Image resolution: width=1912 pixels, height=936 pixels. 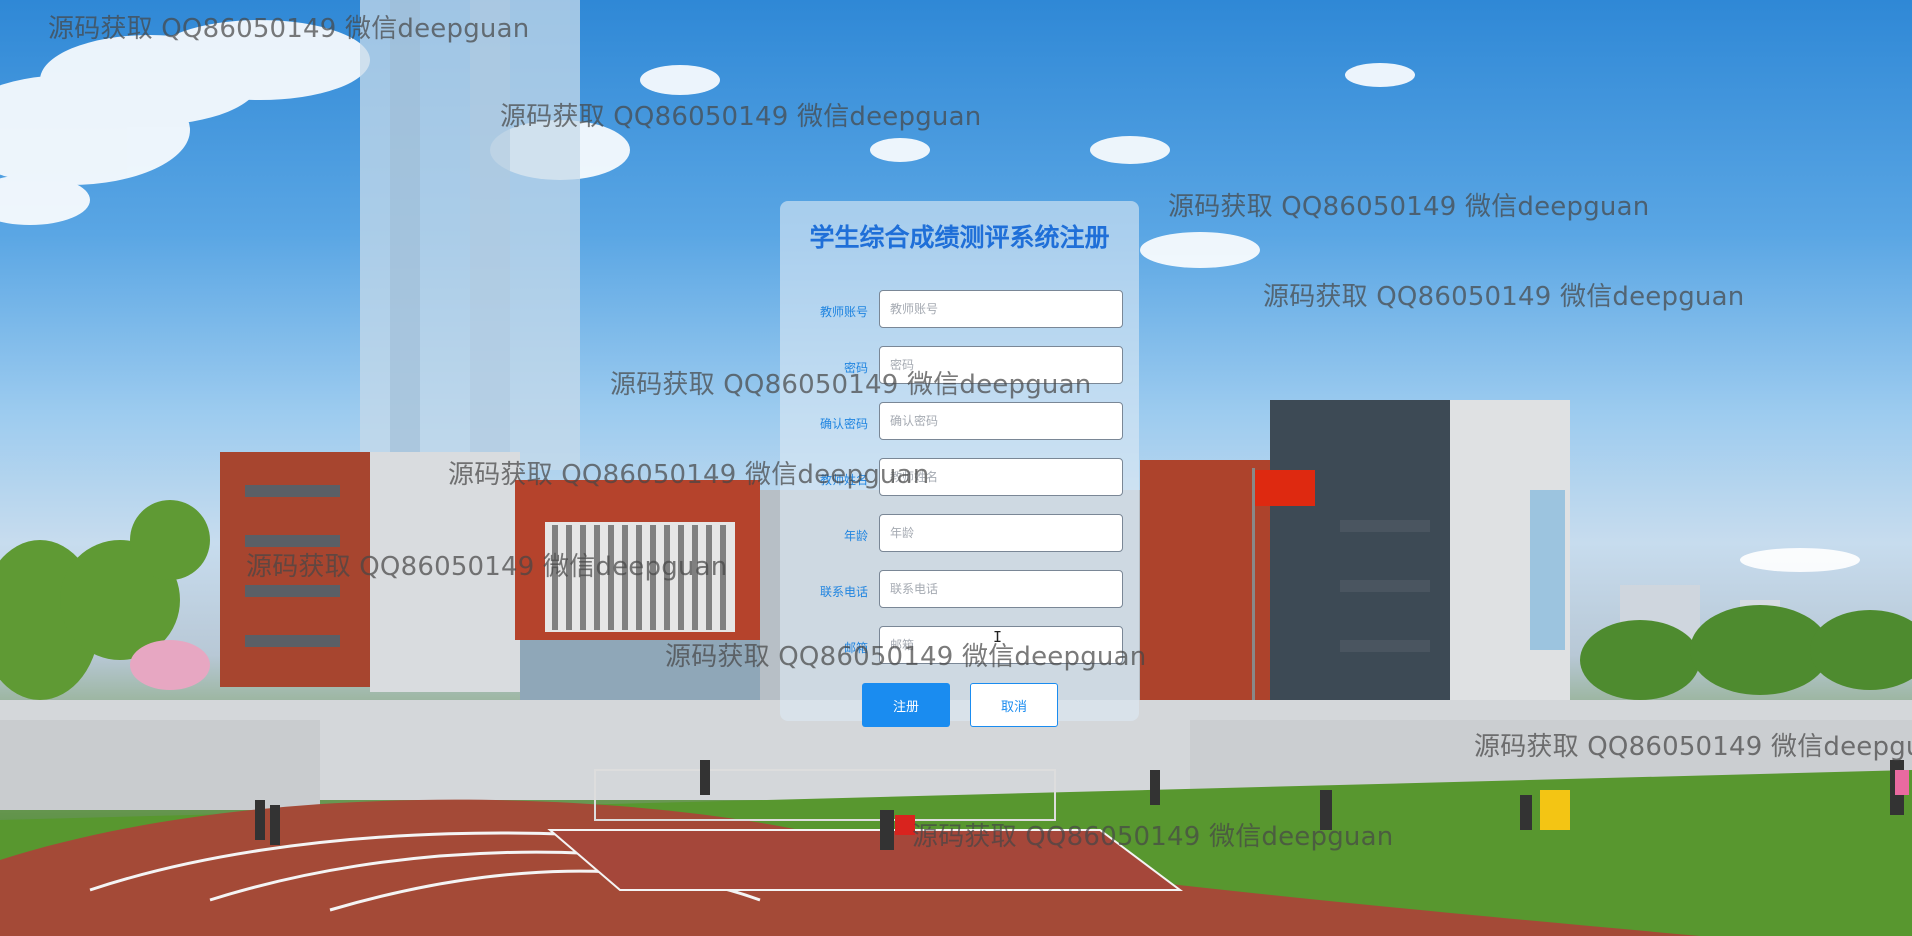 I want to click on cancel-button: 取消, so click(x=1014, y=705).